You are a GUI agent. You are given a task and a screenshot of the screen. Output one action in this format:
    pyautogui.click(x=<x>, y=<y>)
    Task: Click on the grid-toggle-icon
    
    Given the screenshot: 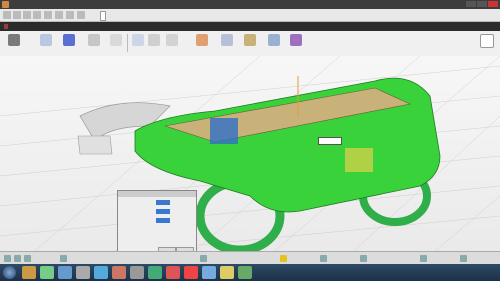 What is the action you would take?
    pyautogui.click(x=17, y=258)
    